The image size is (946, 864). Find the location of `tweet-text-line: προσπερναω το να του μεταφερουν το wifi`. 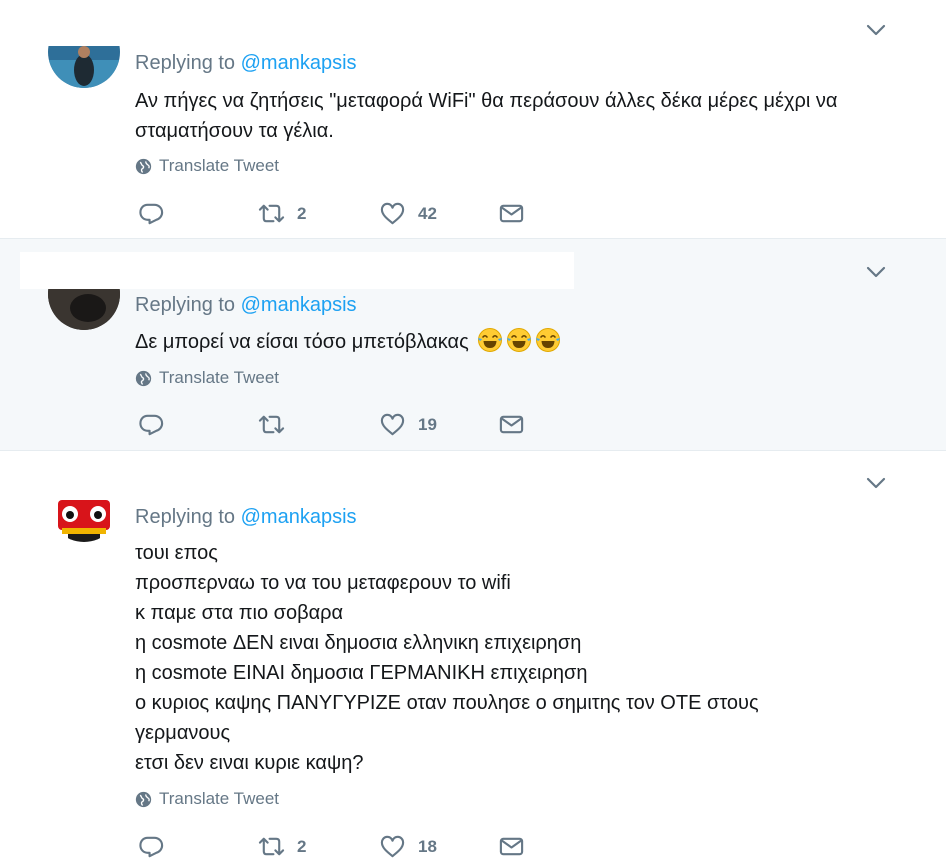

tweet-text-line: προσπερναω το να του μεταφερουν το wifi is located at coordinates (323, 583).